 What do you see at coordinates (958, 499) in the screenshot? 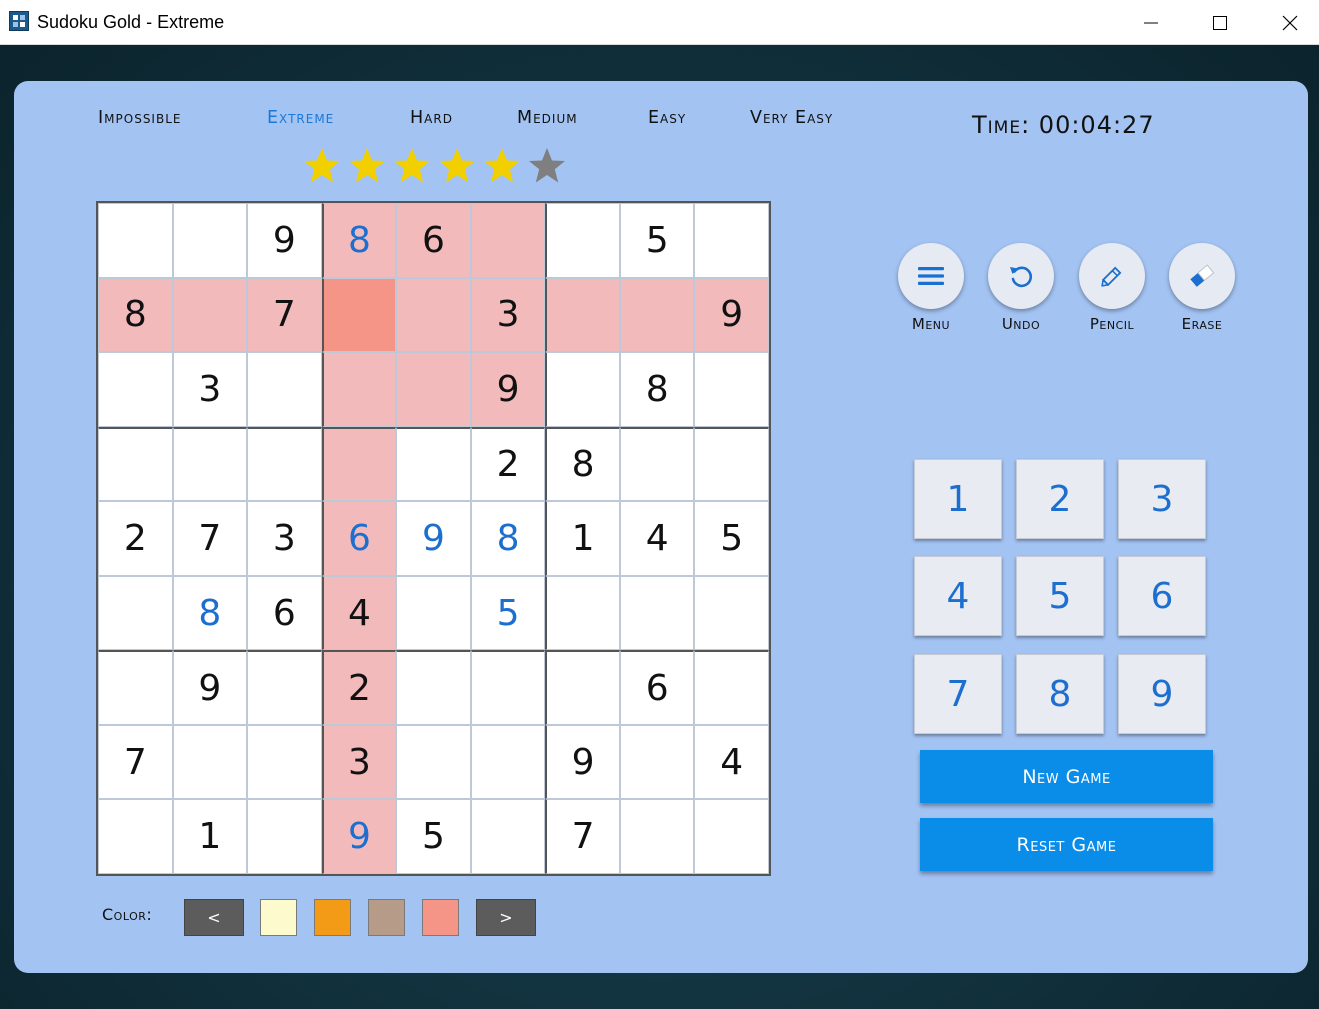
I see `numpad-button-1: 1` at bounding box center [958, 499].